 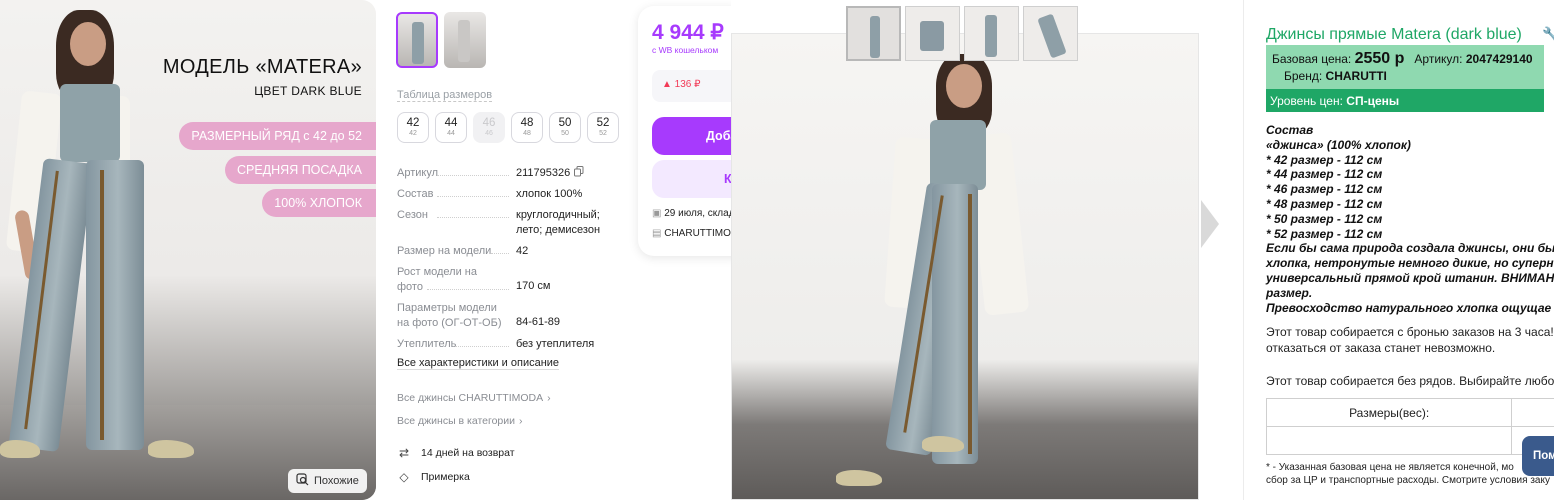 I want to click on fitting-option: ◇ Примерка, so click(x=433, y=477).